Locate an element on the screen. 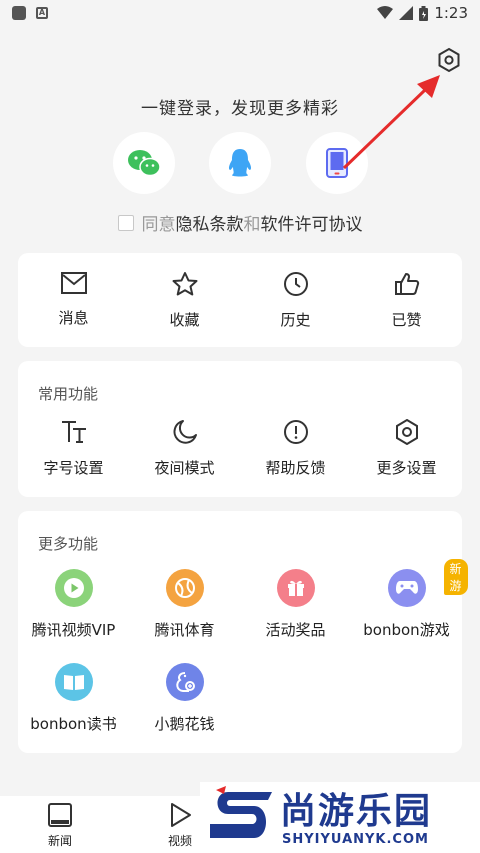  a-icon: A is located at coordinates (42, 13).